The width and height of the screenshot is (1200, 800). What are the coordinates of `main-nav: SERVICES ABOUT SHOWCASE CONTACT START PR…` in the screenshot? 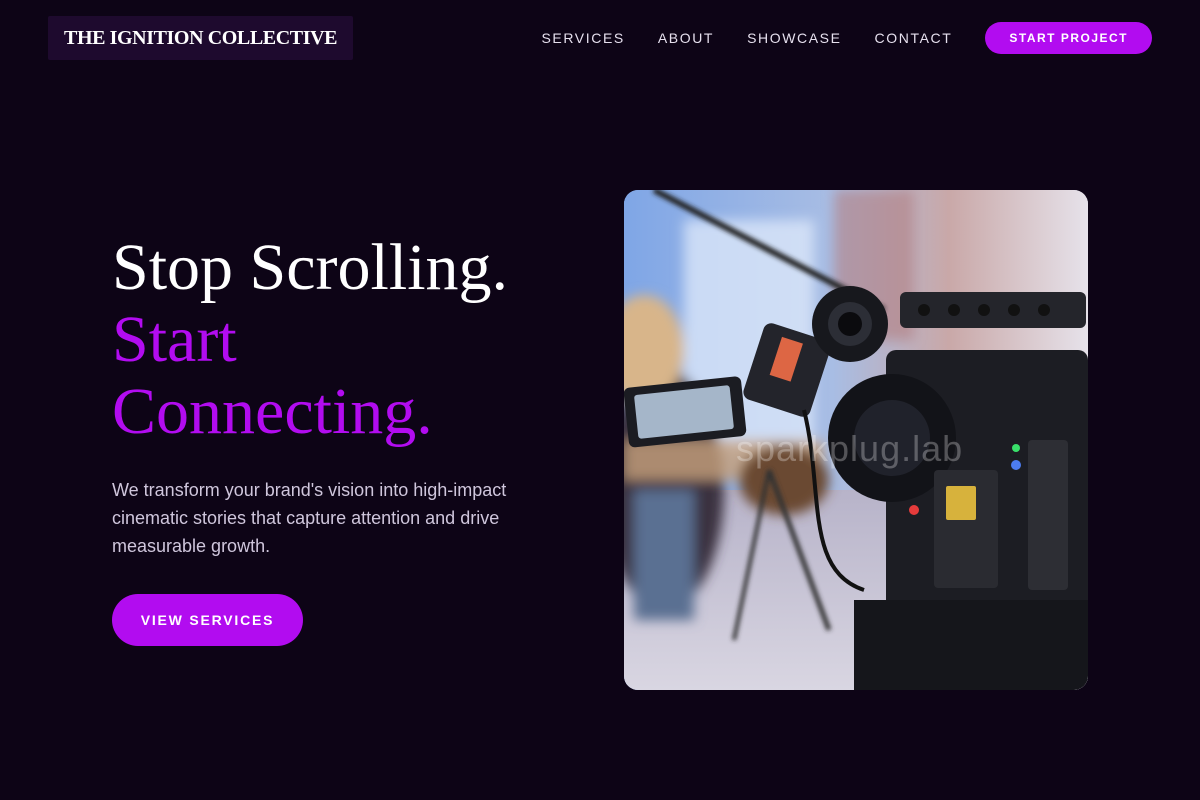 It's located at (846, 38).